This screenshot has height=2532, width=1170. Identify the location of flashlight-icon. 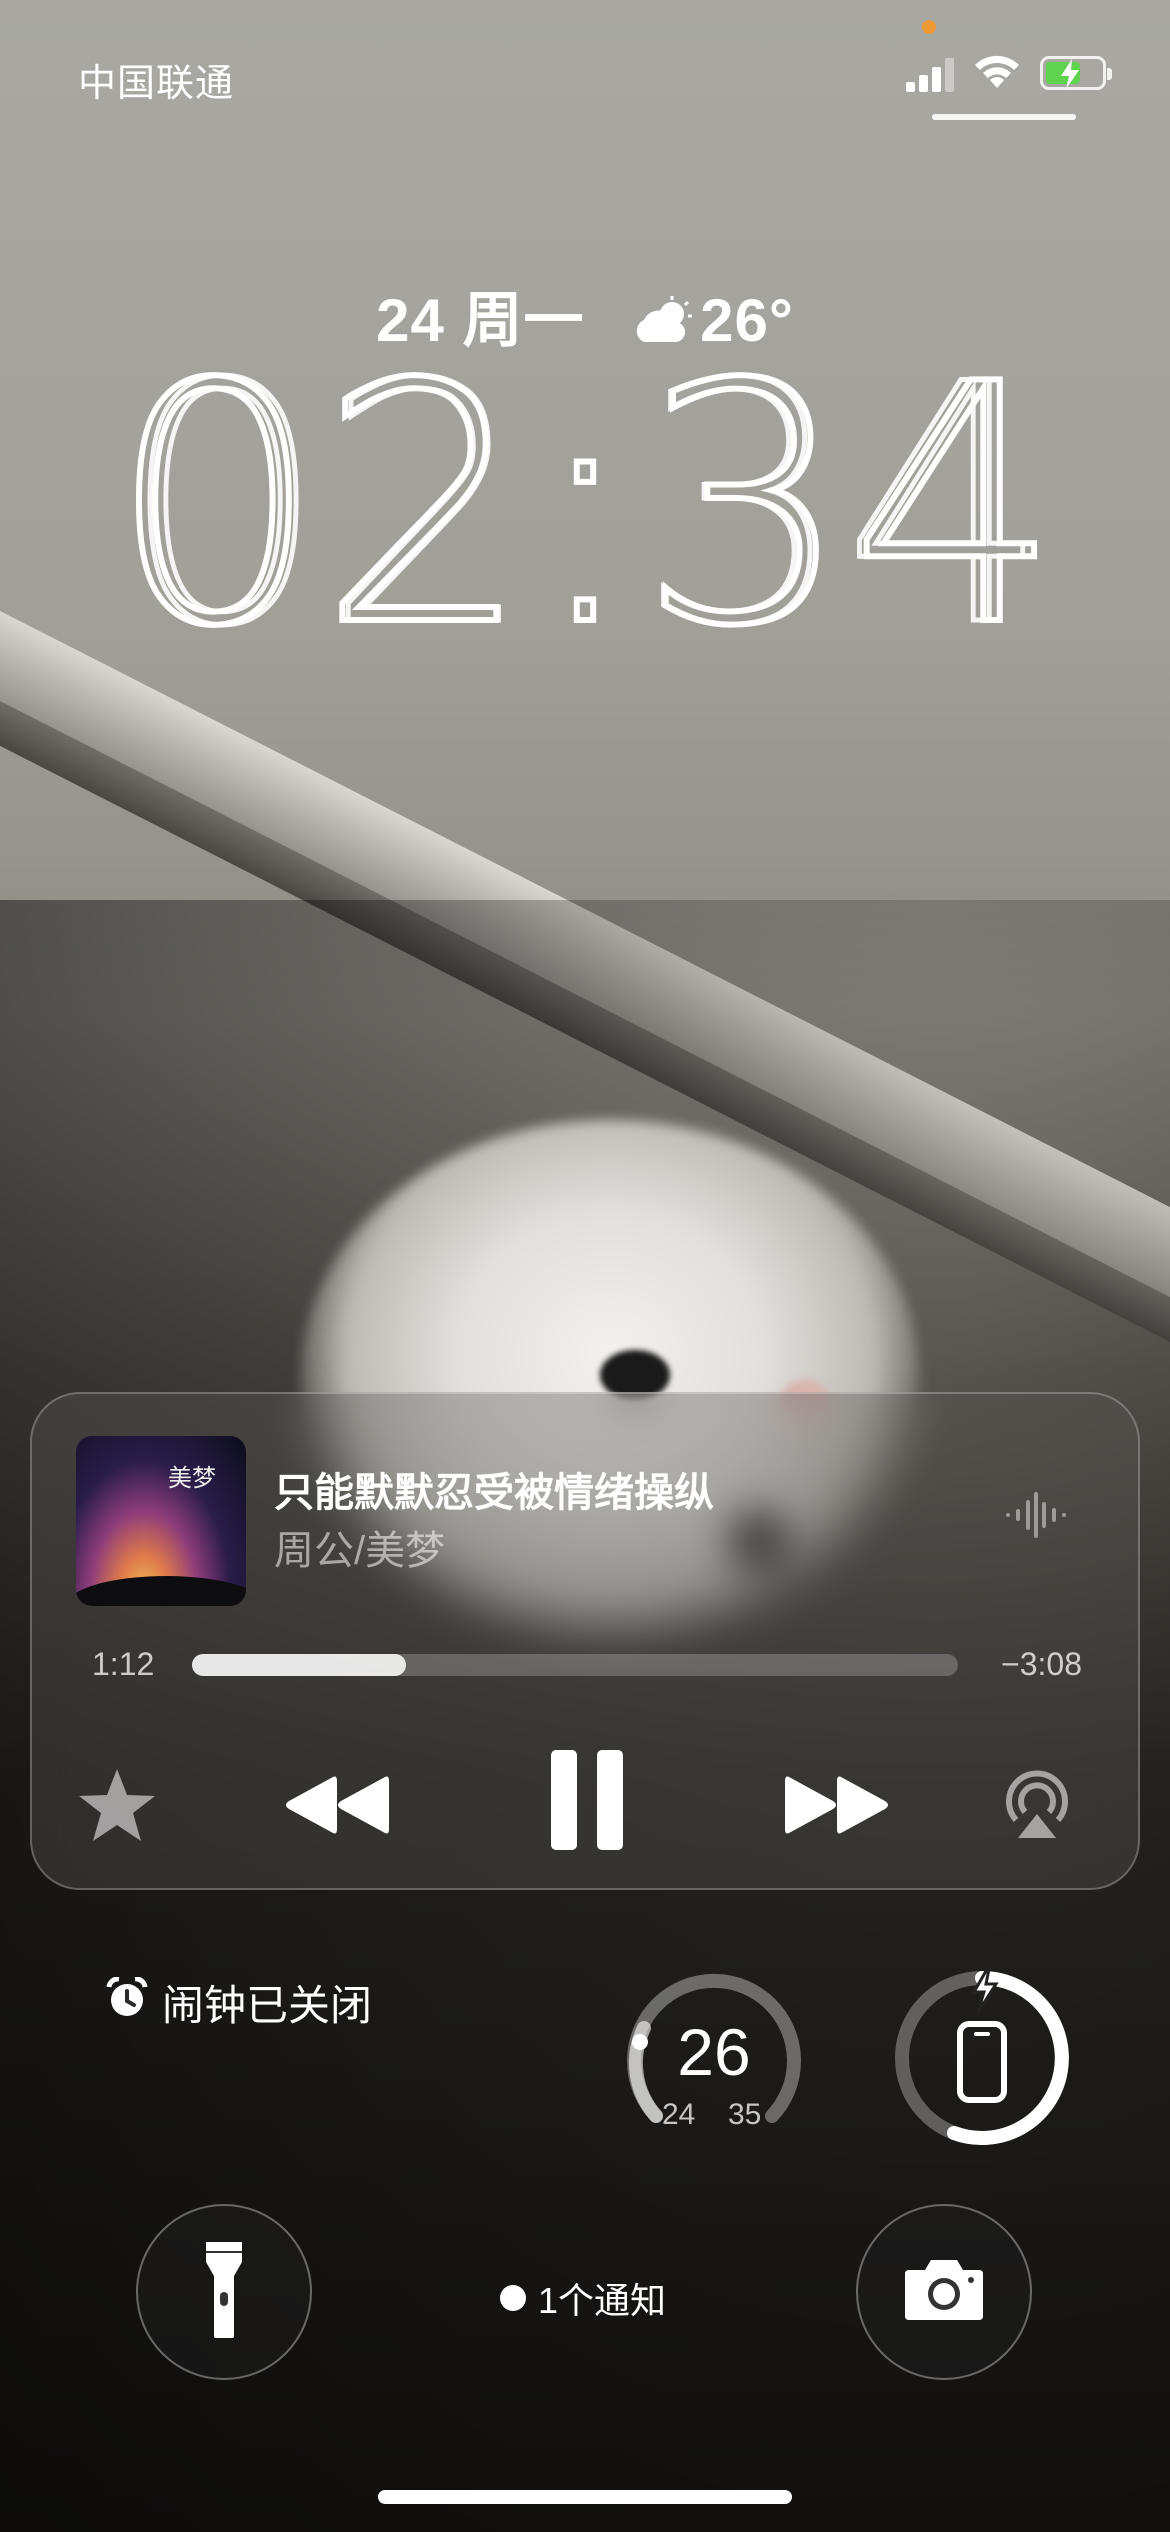
(224, 2292).